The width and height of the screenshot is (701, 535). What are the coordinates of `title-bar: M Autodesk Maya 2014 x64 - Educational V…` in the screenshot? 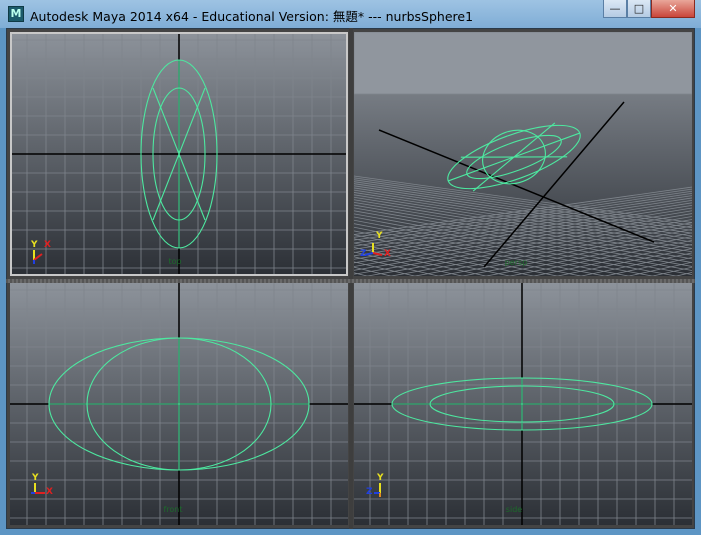 It's located at (350, 14).